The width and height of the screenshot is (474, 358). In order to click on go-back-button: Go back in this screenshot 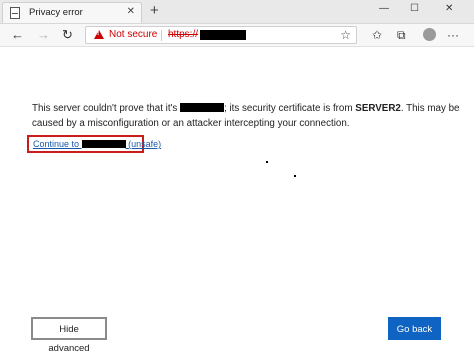, I will do `click(414, 328)`.